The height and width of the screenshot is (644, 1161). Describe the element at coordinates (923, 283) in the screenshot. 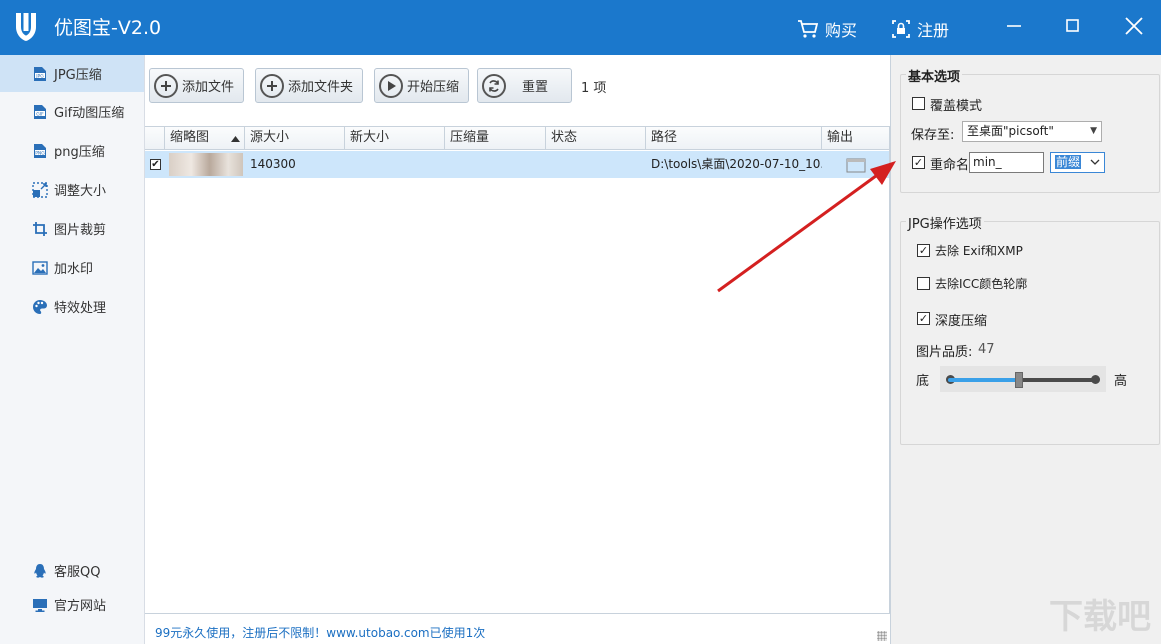

I see `strip-icc-checkbox` at that location.